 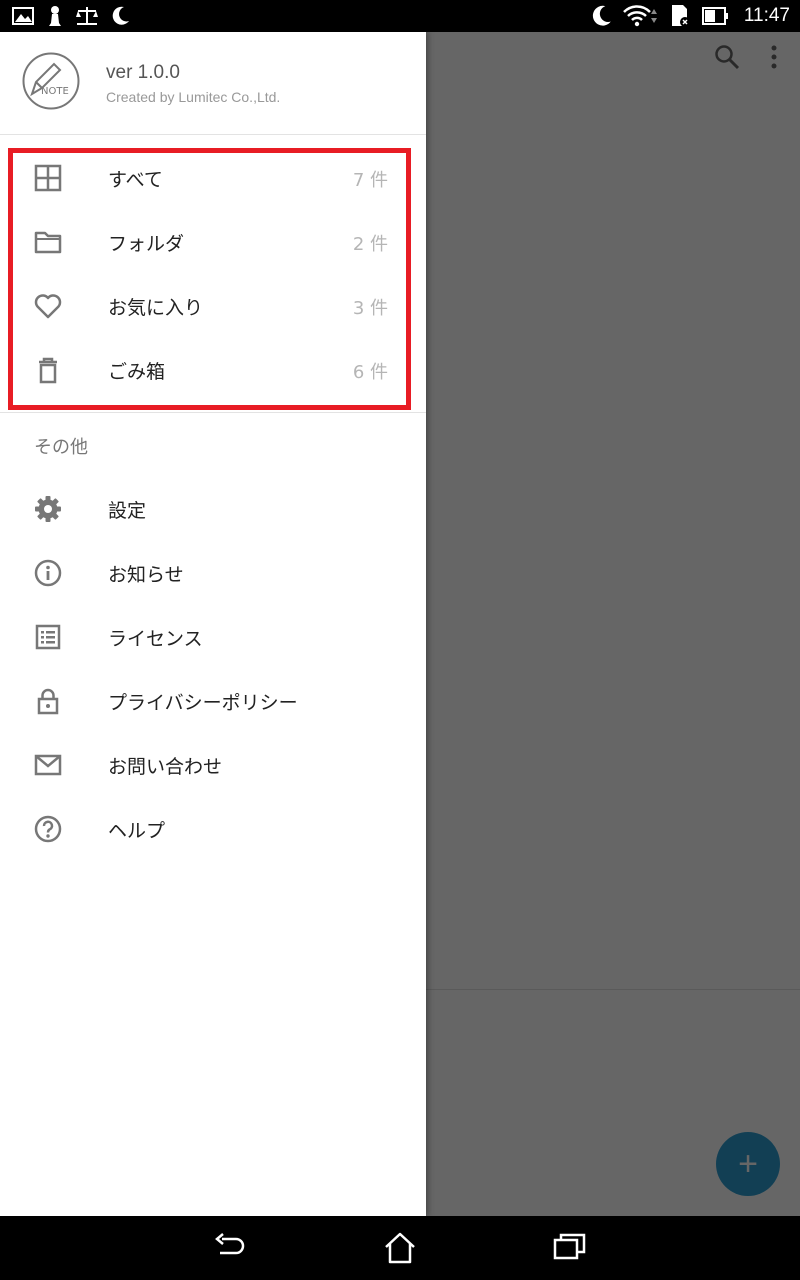 I want to click on sd-card-icon, so click(x=680, y=16).